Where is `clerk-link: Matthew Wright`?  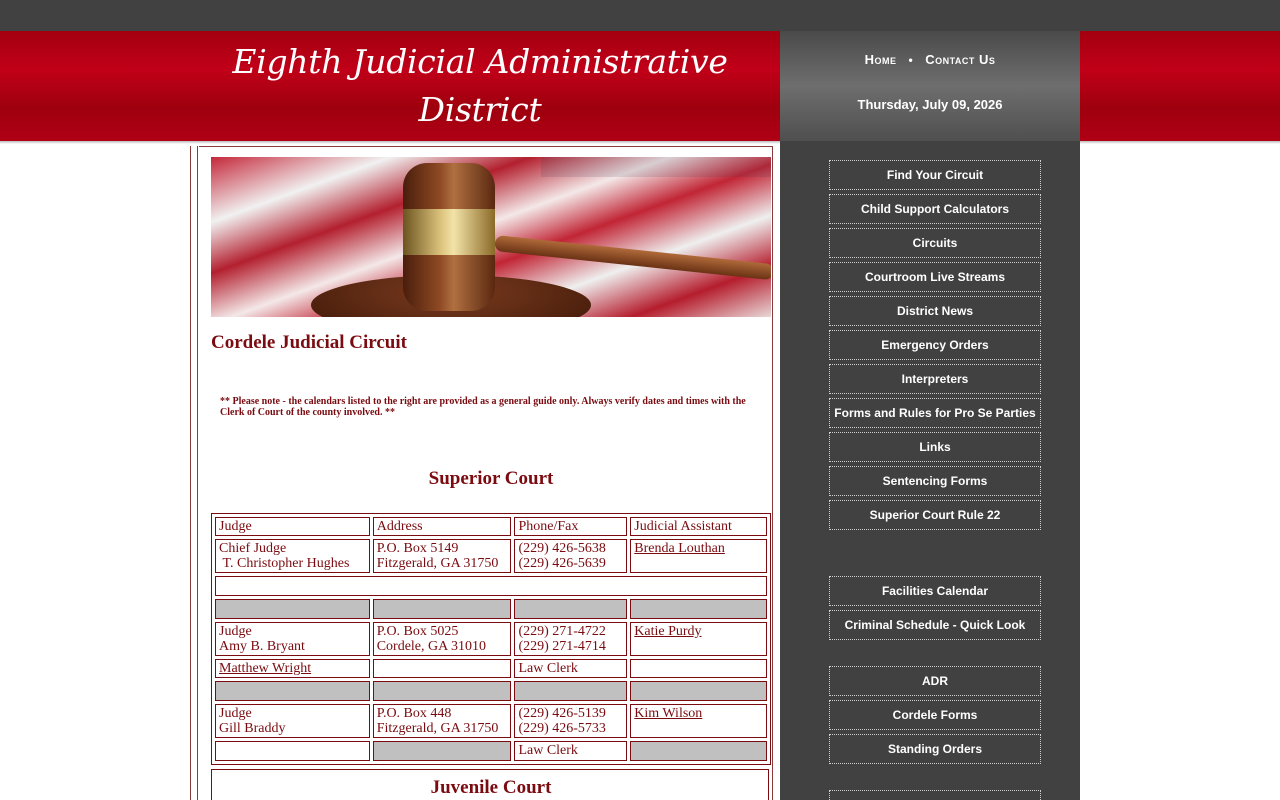 clerk-link: Matthew Wright is located at coordinates (265, 668).